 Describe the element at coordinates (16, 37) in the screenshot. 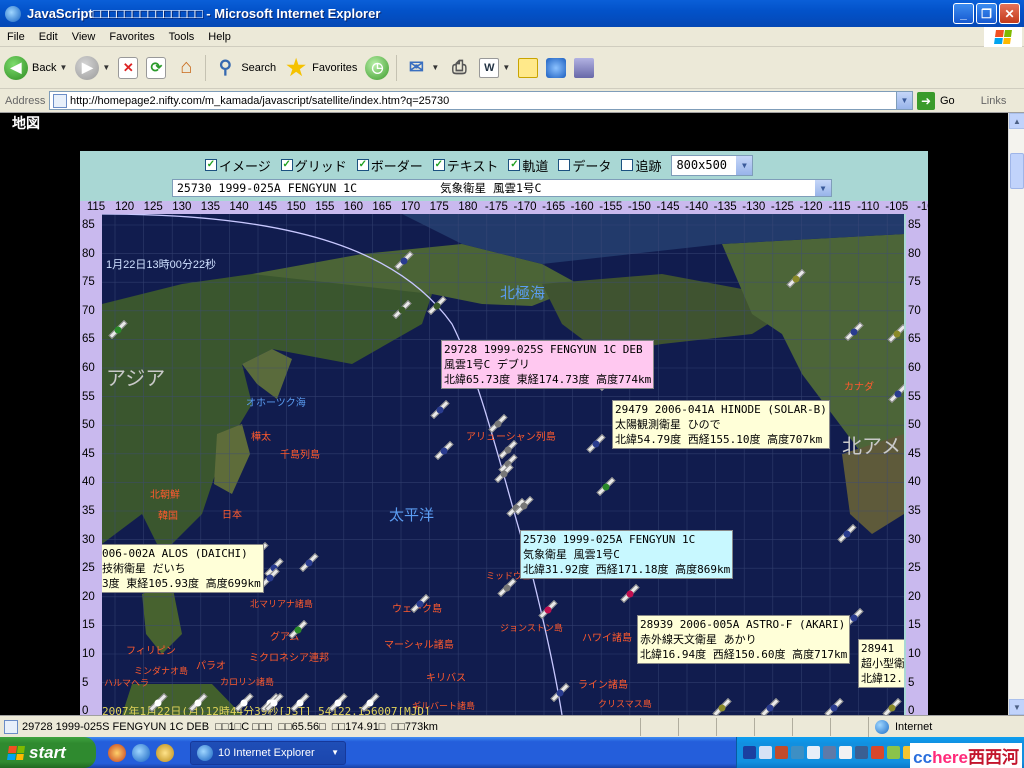

I see `menu-file: File` at that location.